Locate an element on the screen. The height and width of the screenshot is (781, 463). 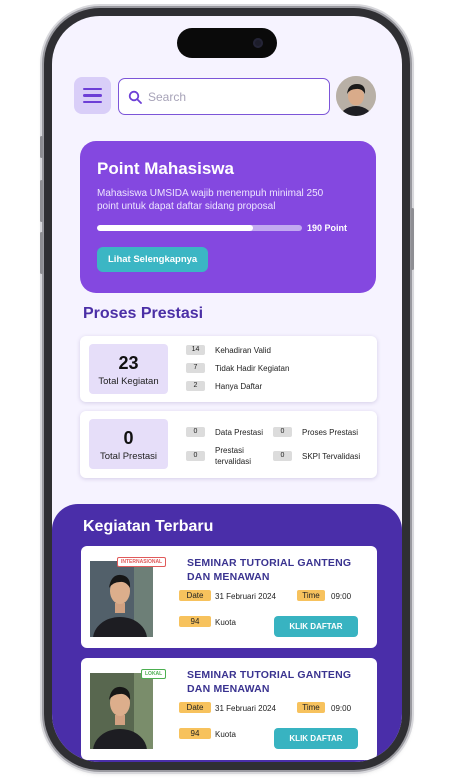
see-more-button: Lihat Selengkapnya is located at coordinates (153, 259).